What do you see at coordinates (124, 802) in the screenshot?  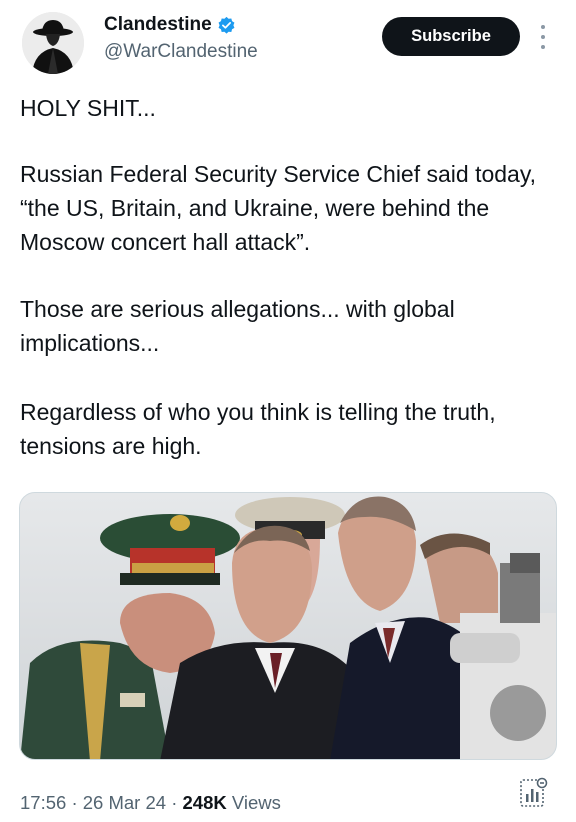 I see `tweet-date: 26 Mar 24` at bounding box center [124, 802].